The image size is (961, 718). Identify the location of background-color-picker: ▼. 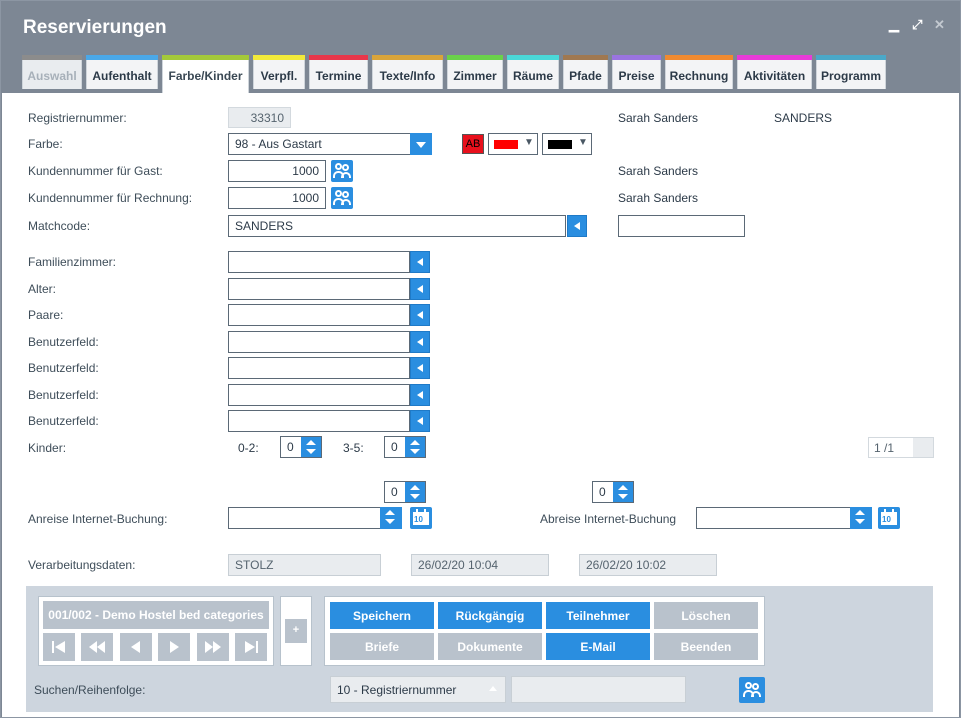
(567, 144).